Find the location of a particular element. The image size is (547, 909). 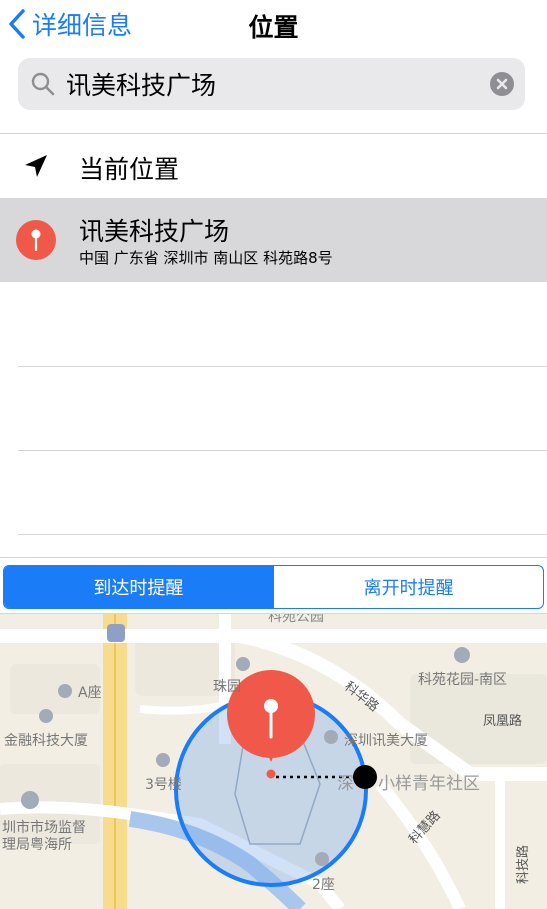

current-location-label: 当前位置 is located at coordinates (129, 169).